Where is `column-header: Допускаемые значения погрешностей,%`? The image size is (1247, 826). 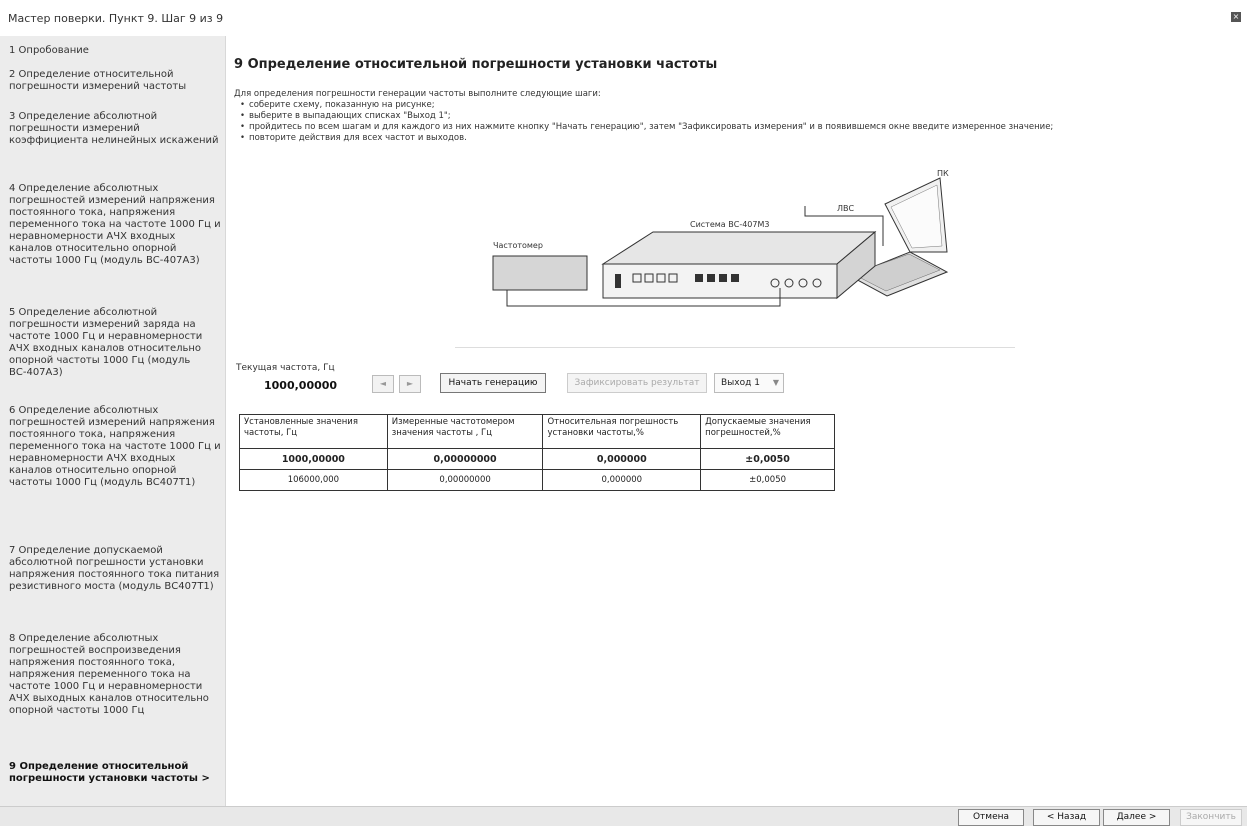
column-header: Допускаемые значения погрешностей,% is located at coordinates (767, 431).